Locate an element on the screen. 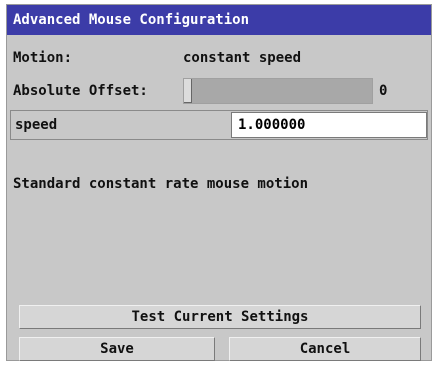 The height and width of the screenshot is (366, 438). absolute-offset-slider is located at coordinates (278, 91).